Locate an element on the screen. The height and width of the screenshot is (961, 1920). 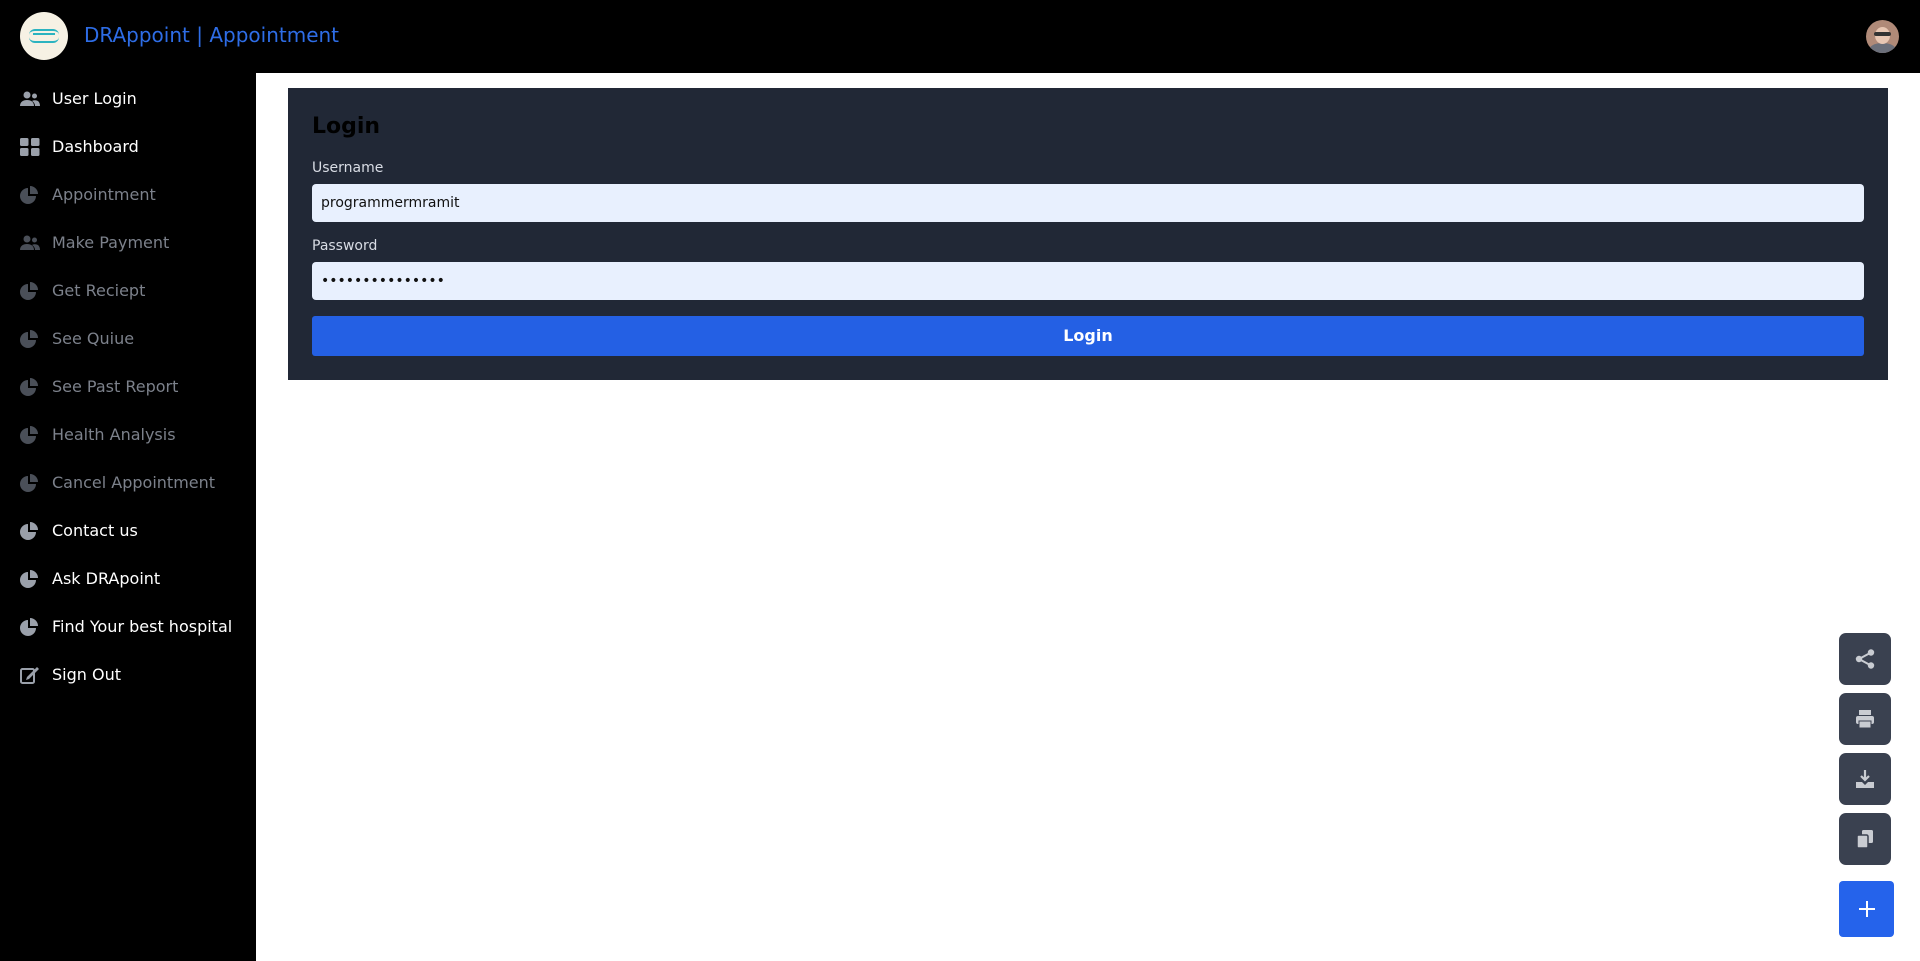
sidebar-item-see-quiue: See Quiue is located at coordinates (128, 339).